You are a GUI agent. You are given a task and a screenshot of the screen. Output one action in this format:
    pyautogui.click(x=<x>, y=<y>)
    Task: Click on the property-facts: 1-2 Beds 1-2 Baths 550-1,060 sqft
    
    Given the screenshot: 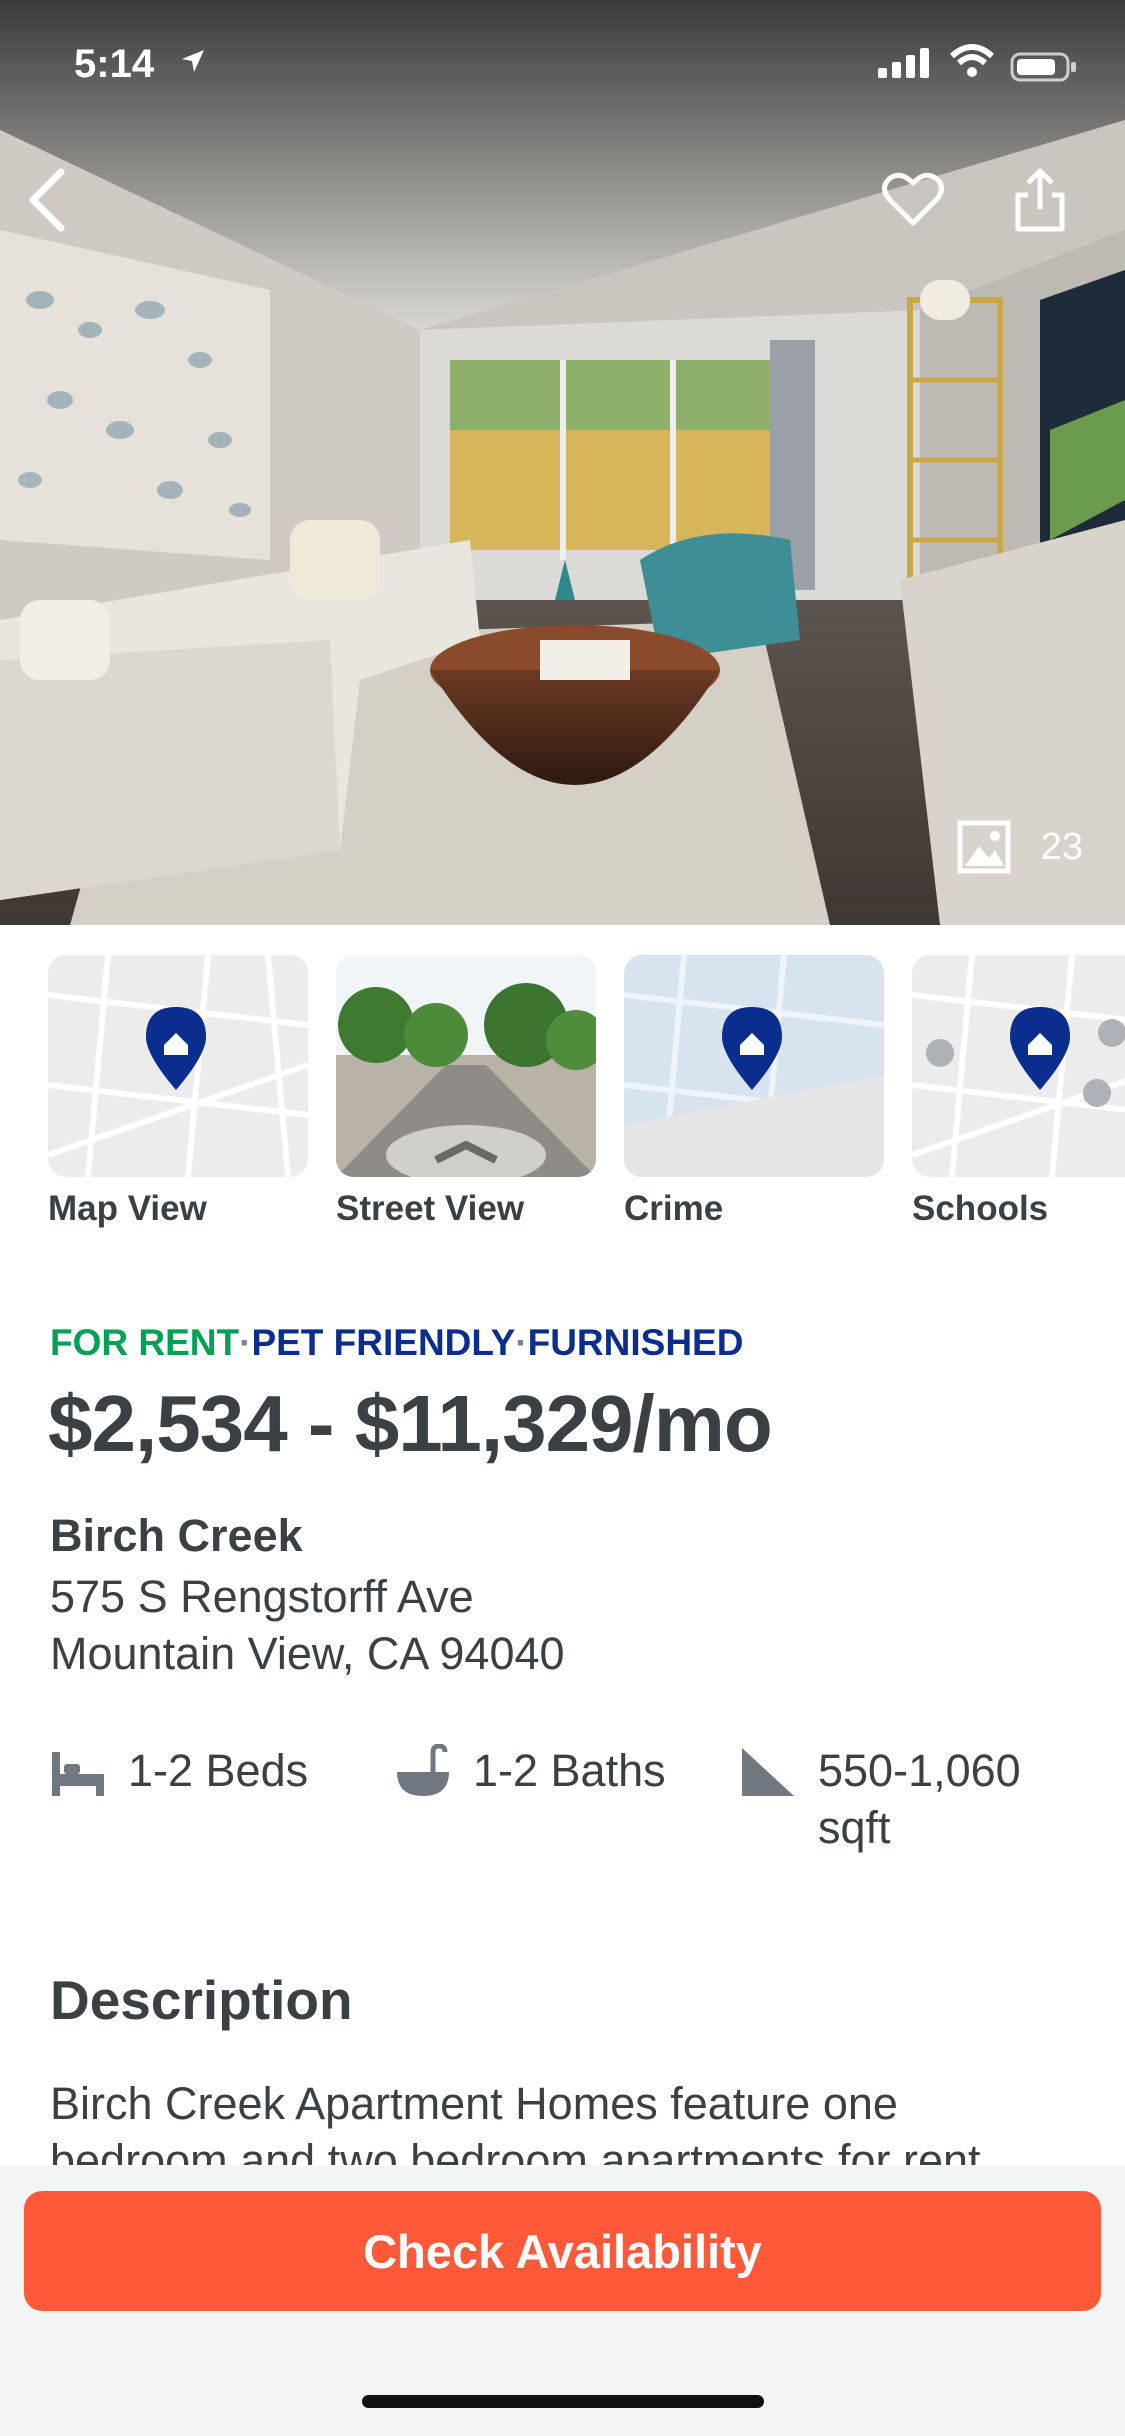 What is the action you would take?
    pyautogui.click(x=570, y=1797)
    